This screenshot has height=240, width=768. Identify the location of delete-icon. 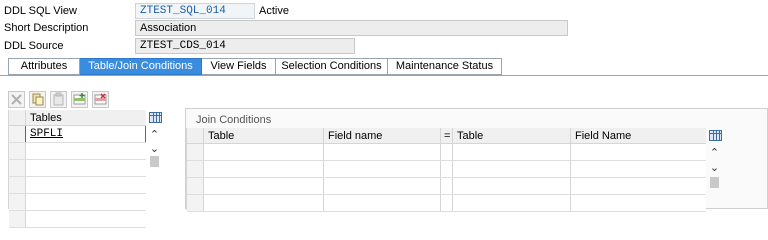
(16, 99).